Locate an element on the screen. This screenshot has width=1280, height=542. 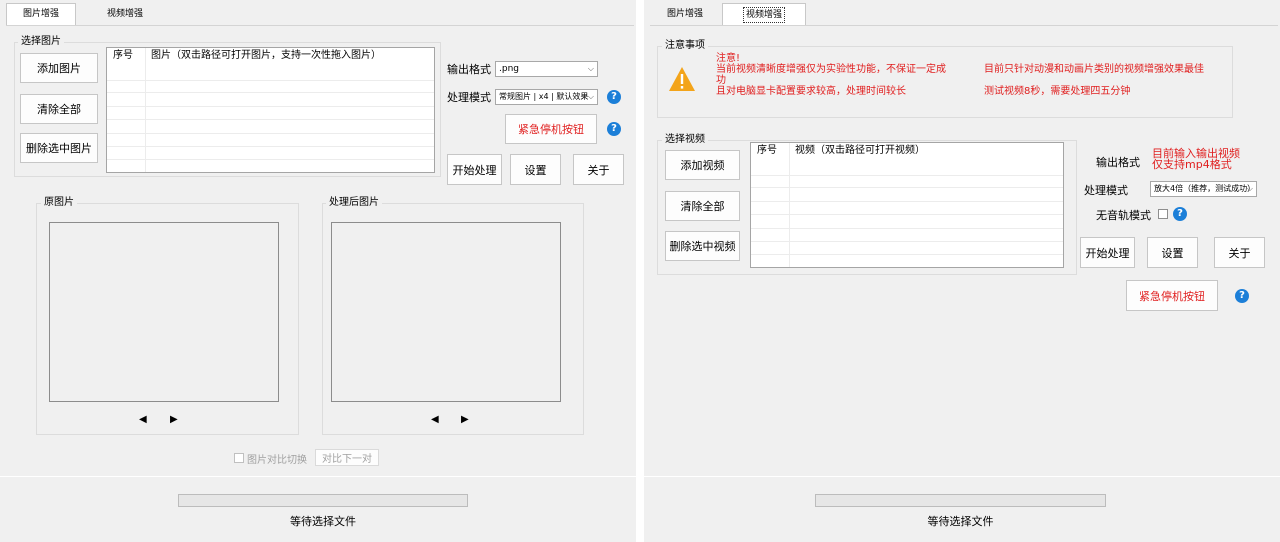
processing-mode-value: 常规图片 | x4 | 默认效果 is located at coordinates (544, 96).